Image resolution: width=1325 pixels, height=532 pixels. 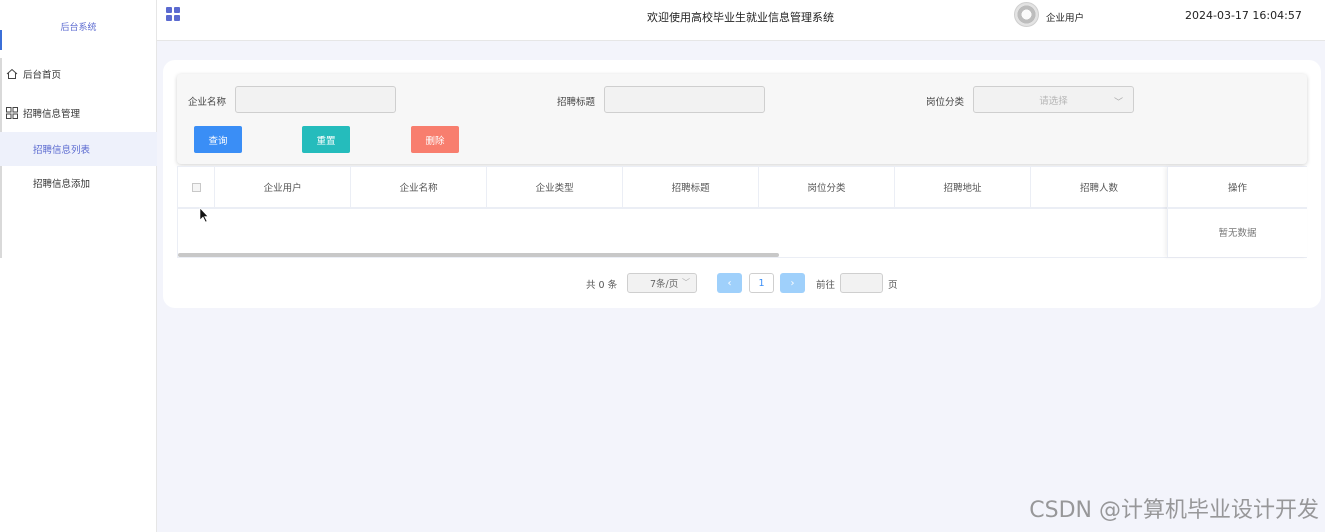 What do you see at coordinates (826, 285) in the screenshot?
I see `goto-label: 前往` at bounding box center [826, 285].